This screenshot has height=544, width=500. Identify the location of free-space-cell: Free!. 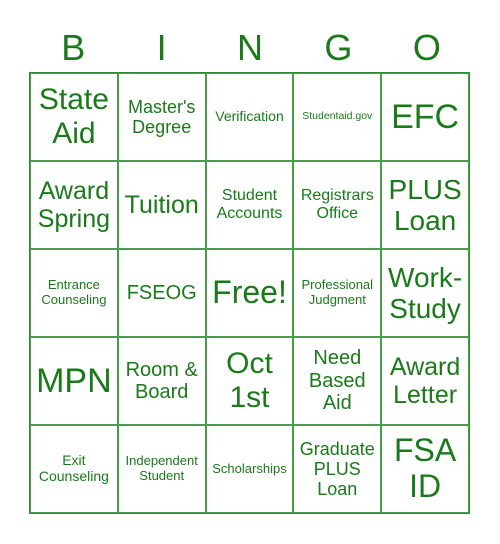
(249, 293).